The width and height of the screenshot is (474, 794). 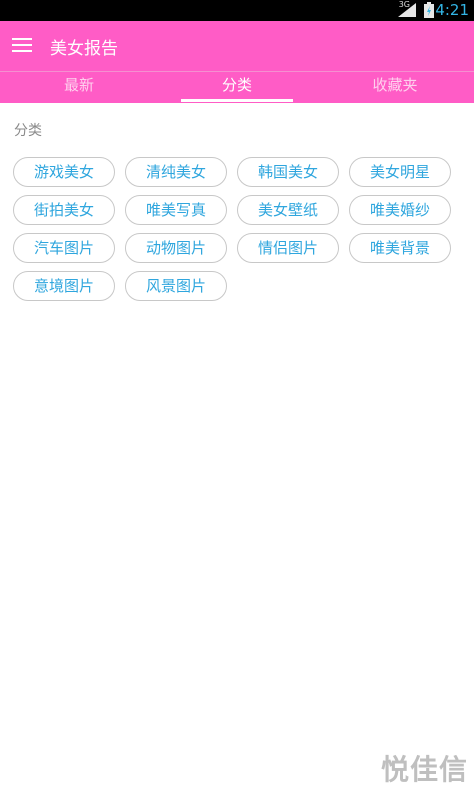 I want to click on category-chip-scenery: 风景图片, so click(x=176, y=286).